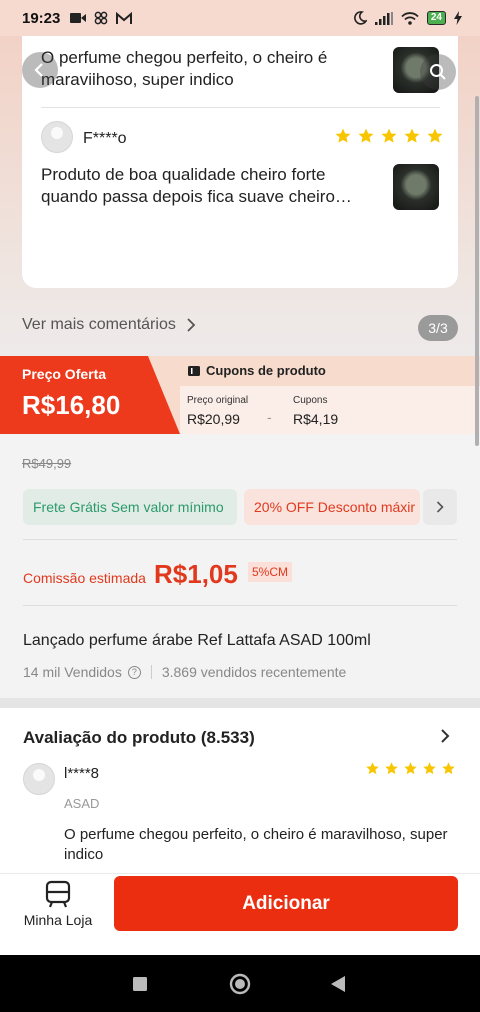 Image resolution: width=480 pixels, height=1012 pixels. I want to click on see-more-label: Ver mais comentários, so click(99, 324).